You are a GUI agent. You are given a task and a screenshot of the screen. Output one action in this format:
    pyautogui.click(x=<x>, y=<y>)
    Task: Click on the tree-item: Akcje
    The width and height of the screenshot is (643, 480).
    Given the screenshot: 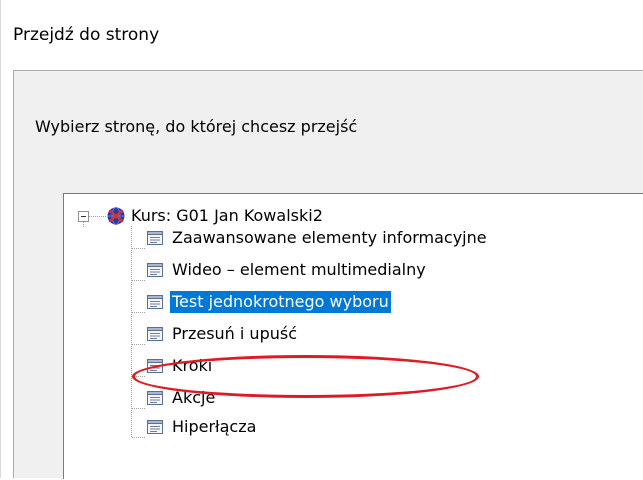 What is the action you would take?
    pyautogui.click(x=344, y=398)
    